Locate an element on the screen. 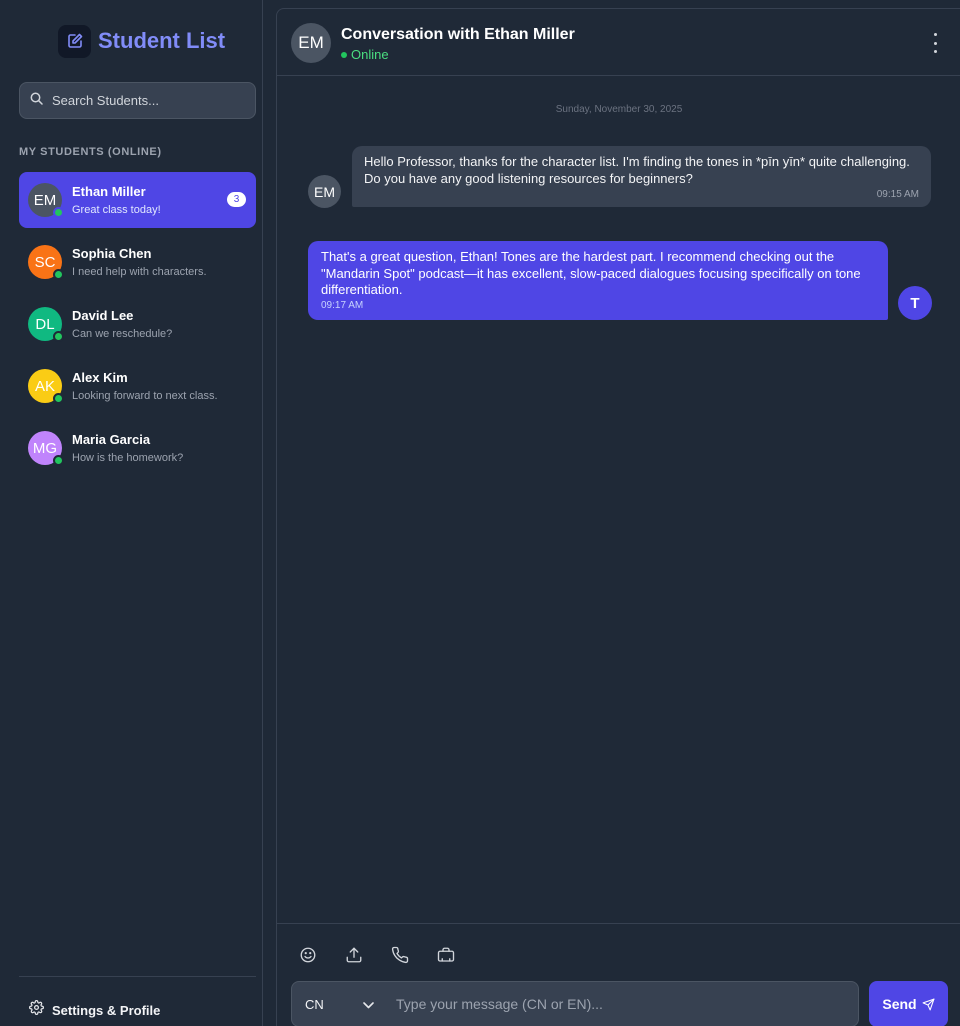  date-divider: Sunday, November 30, 2025 is located at coordinates (619, 109).